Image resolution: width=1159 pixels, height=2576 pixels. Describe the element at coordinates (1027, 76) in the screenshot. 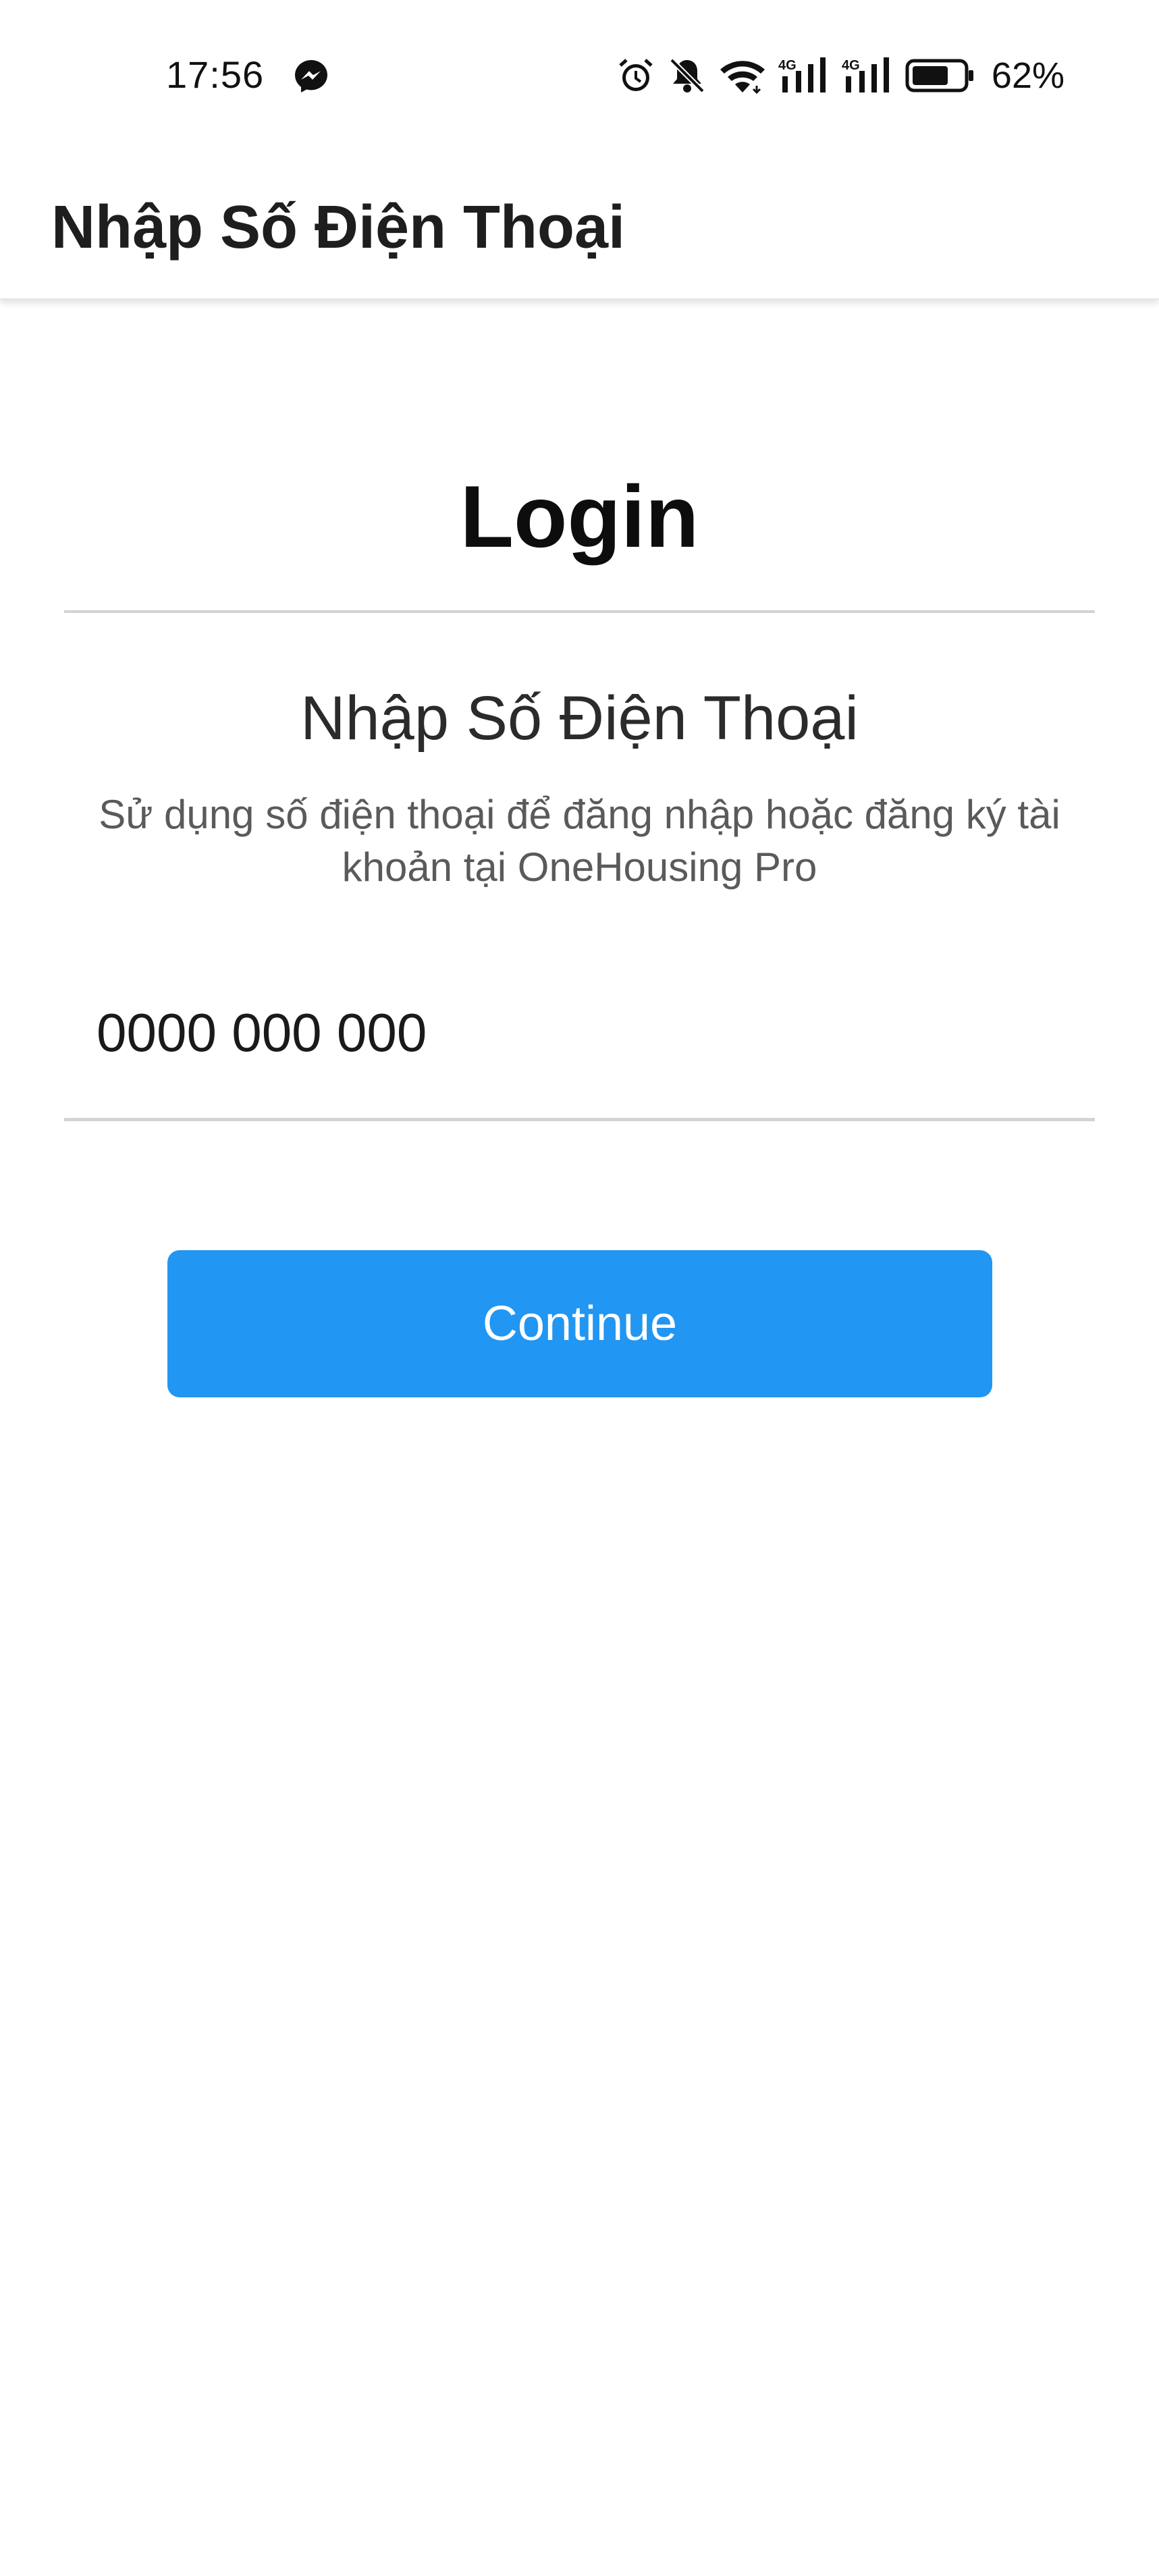

I see `battery-percent: 62%` at that location.